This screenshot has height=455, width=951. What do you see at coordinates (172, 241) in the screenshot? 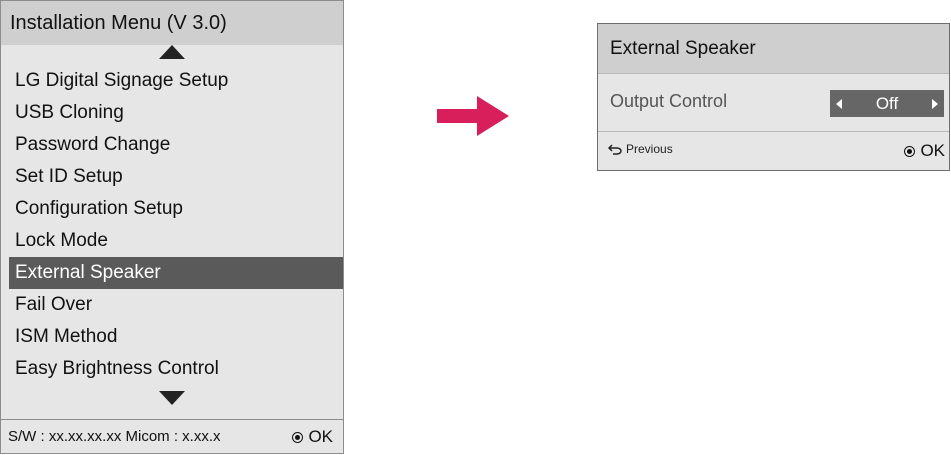
I see `menu-item-lock-mode: Lock Mode` at bounding box center [172, 241].